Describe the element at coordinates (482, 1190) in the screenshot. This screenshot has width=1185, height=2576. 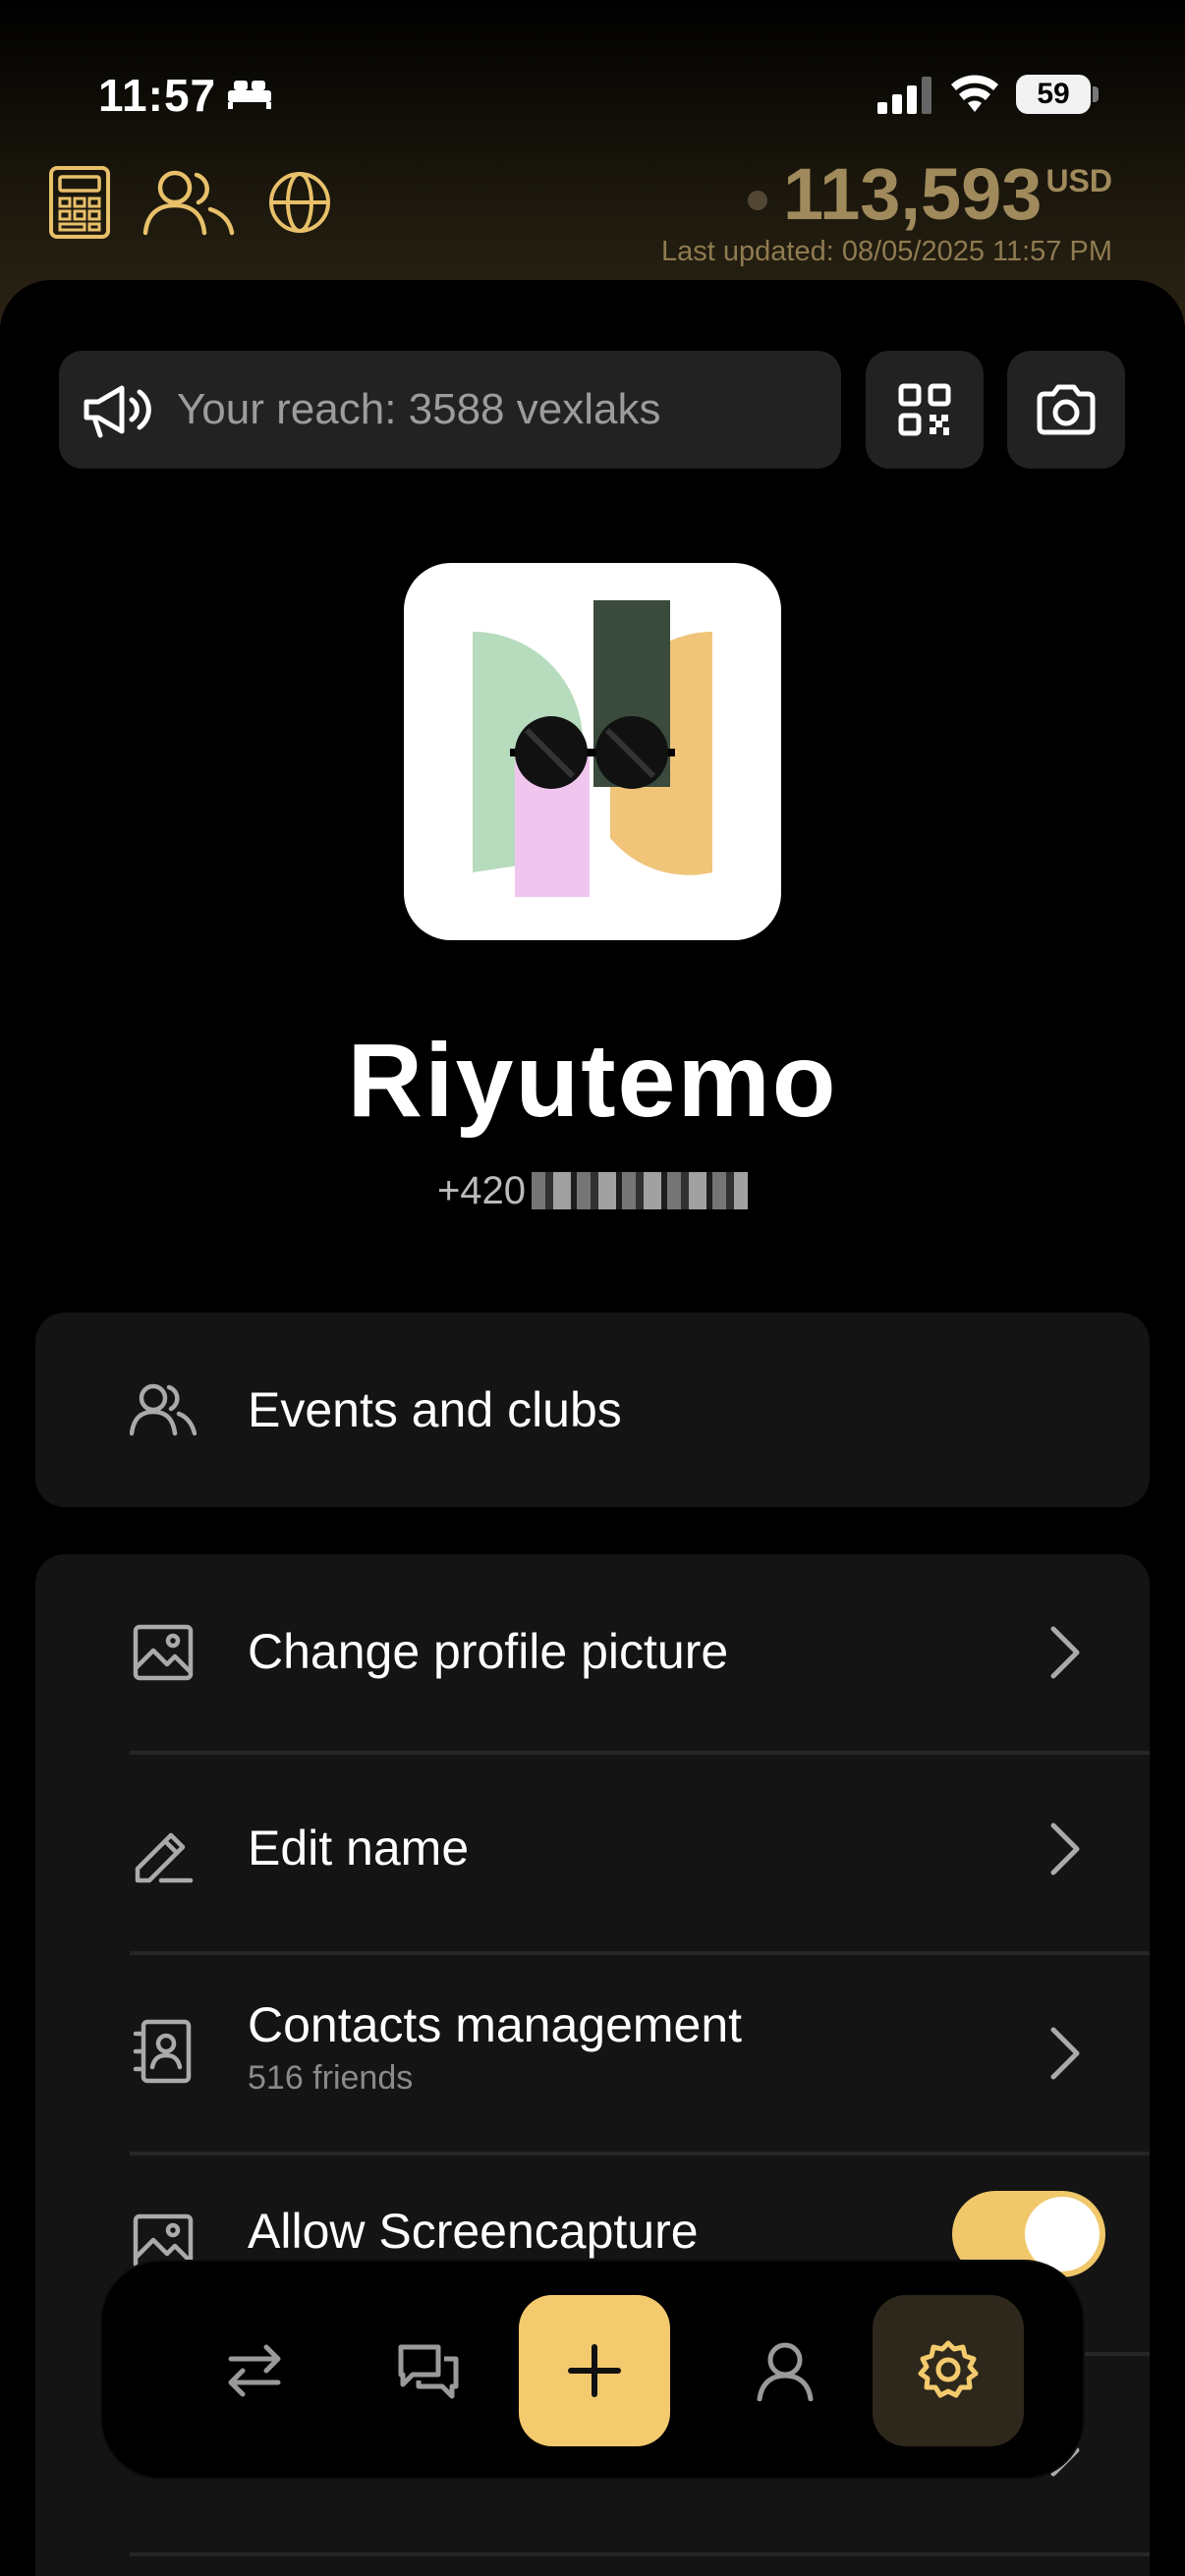
I see `phone-prefix: +420` at that location.